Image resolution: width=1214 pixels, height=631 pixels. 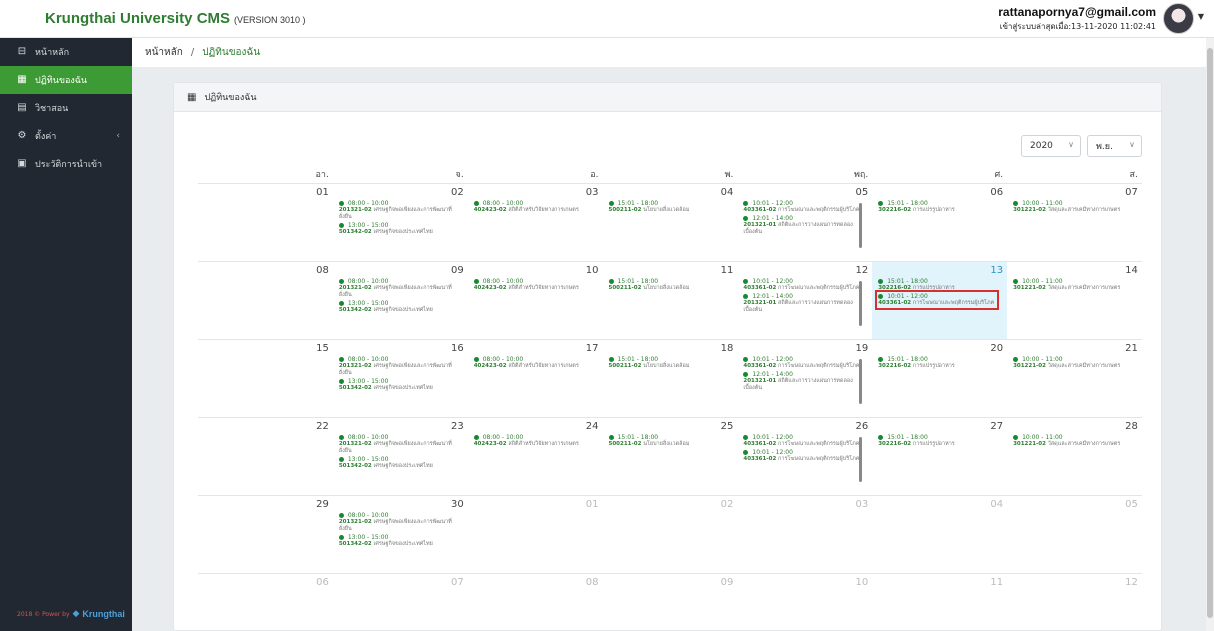 What do you see at coordinates (400, 602) in the screenshot?
I see `calendar-day: 07` at bounding box center [400, 602].